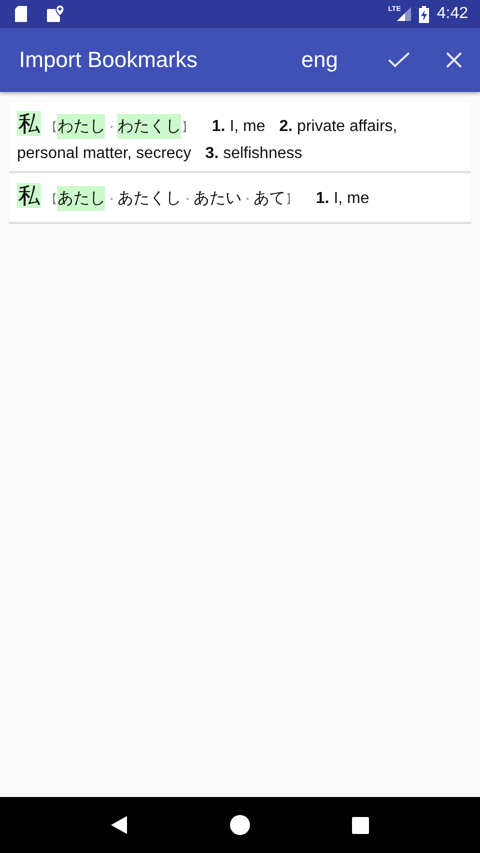 Image resolution: width=480 pixels, height=853 pixels. What do you see at coordinates (56, 14) in the screenshot?
I see `map-pin-icon` at bounding box center [56, 14].